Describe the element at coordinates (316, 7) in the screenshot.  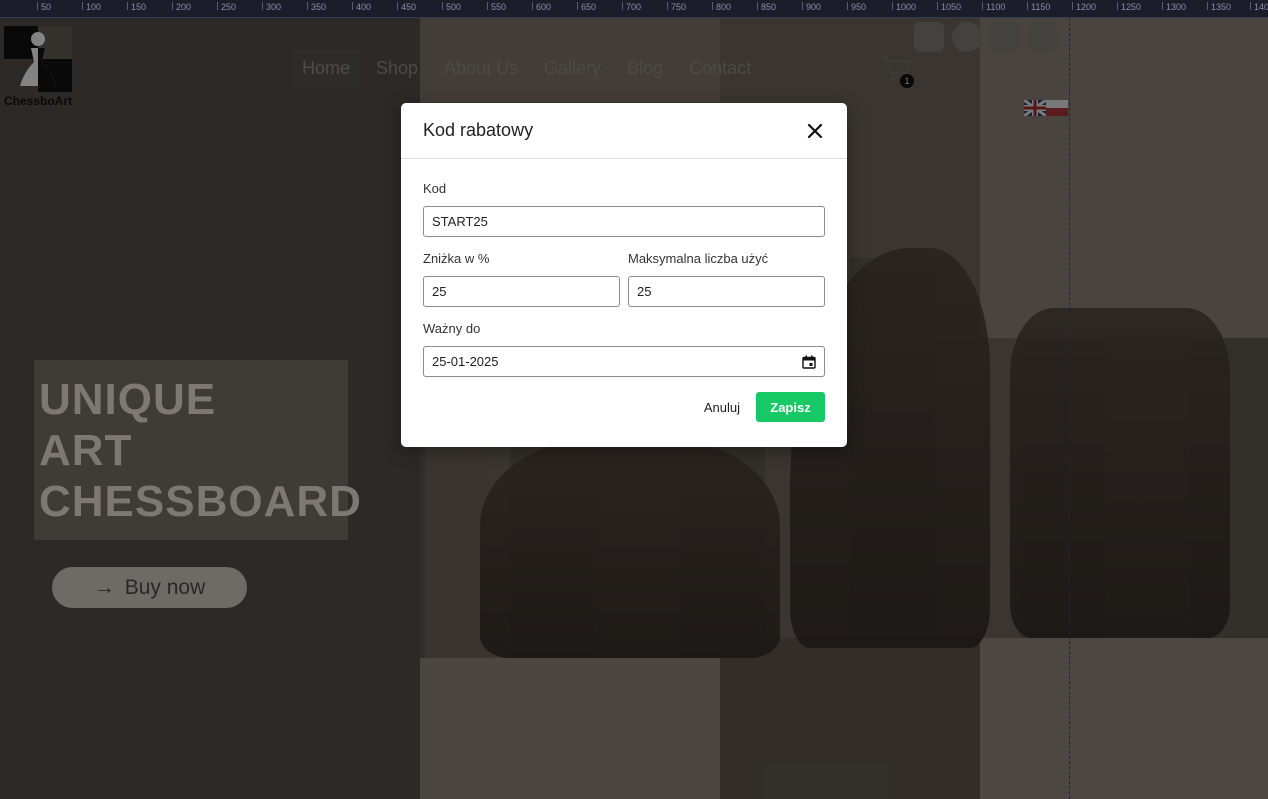
I see `ruler-tick: 350` at that location.